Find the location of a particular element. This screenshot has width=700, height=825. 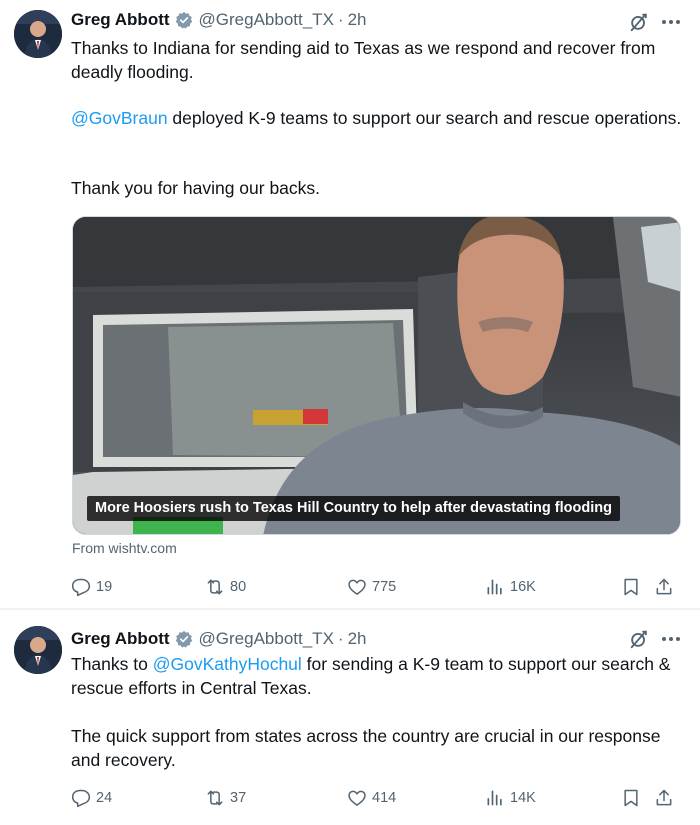

tweet-text-paragraph: Thank you for having our backs. is located at coordinates (196, 188).